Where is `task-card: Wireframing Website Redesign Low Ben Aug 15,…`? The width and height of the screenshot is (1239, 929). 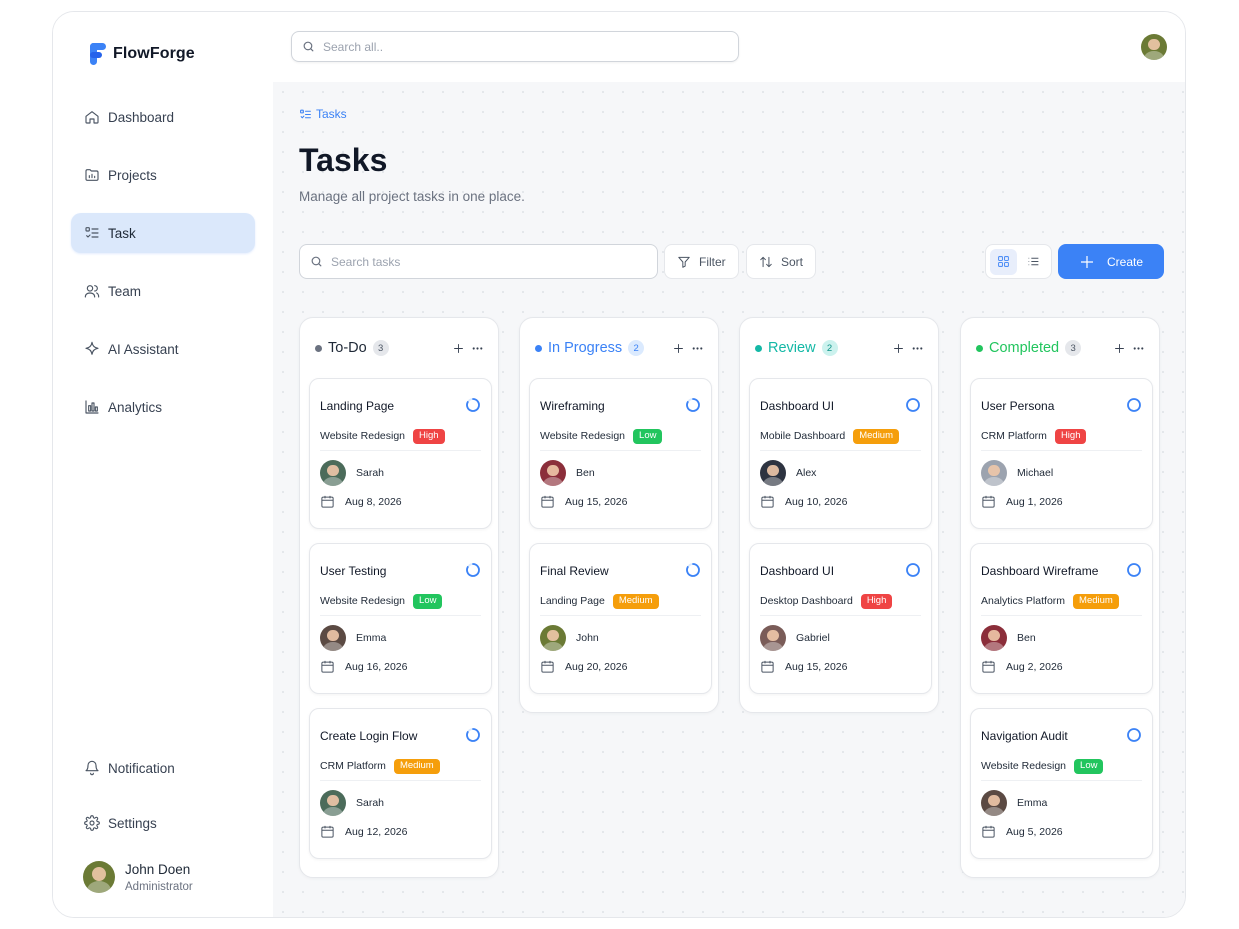 task-card: Wireframing Website Redesign Low Ben Aug 15,… is located at coordinates (620, 453).